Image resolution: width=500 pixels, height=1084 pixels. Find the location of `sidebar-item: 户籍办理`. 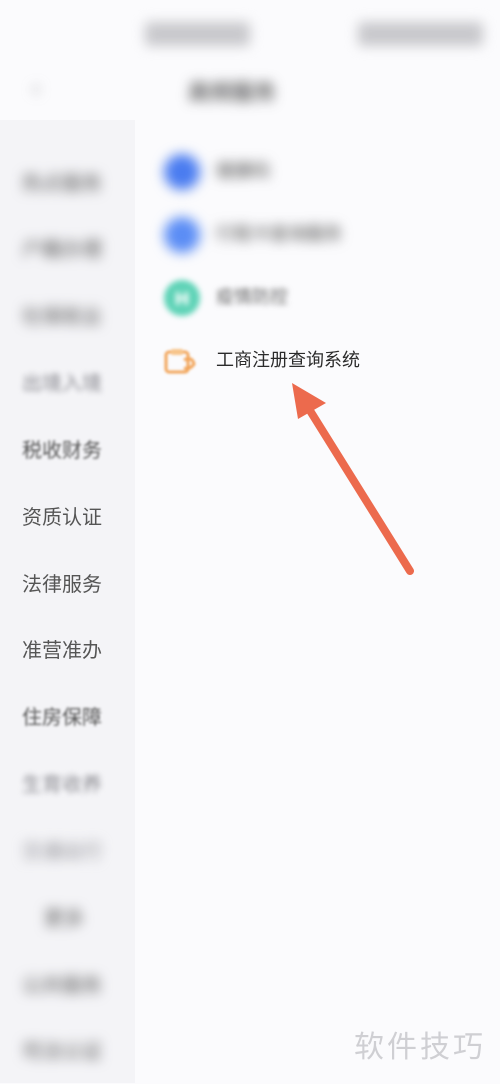

sidebar-item: 户籍办理 is located at coordinates (67, 249).